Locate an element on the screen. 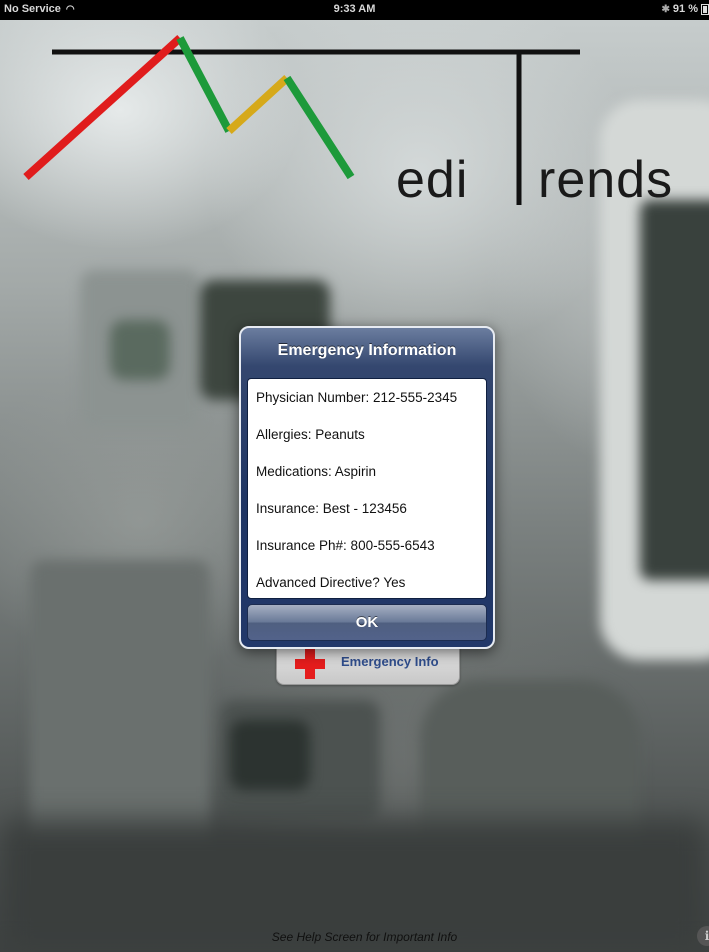 This screenshot has width=709, height=952. battery-percent: 91 % is located at coordinates (685, 9).